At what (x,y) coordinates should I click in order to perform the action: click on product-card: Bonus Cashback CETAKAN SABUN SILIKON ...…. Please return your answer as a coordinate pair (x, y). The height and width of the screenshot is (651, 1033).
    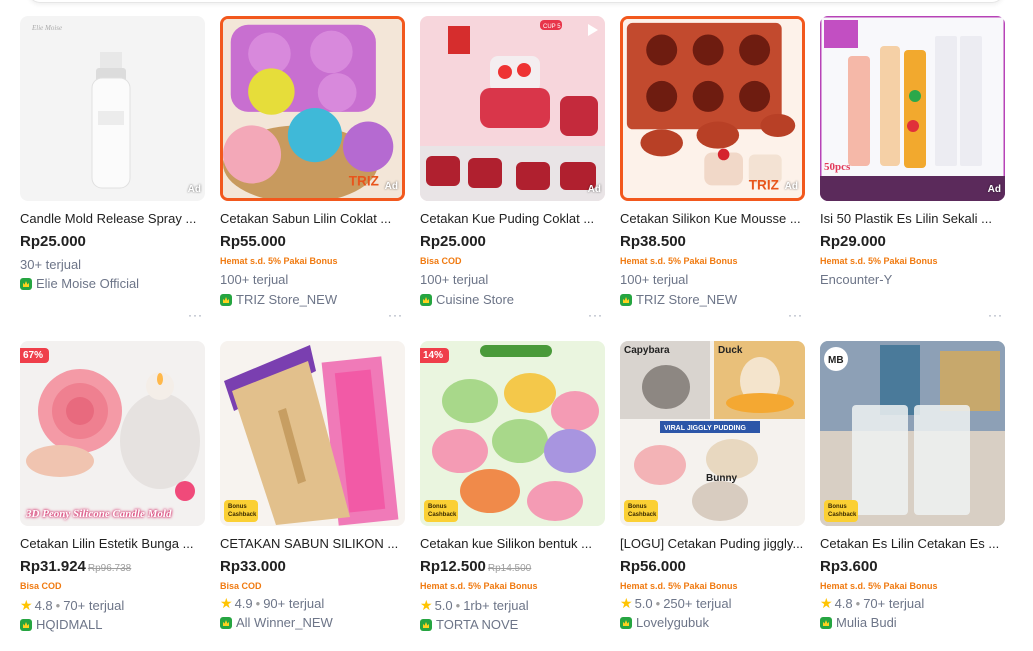
    Looking at the image, I should click on (312, 496).